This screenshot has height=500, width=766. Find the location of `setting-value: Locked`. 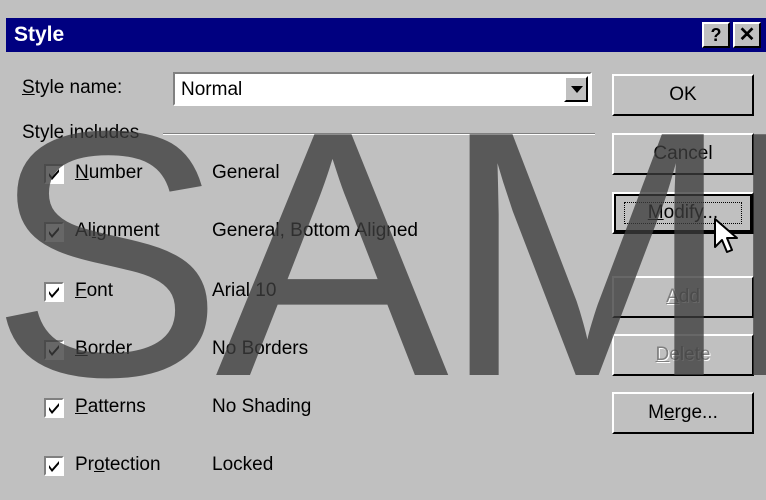

setting-value: Locked is located at coordinates (243, 464).